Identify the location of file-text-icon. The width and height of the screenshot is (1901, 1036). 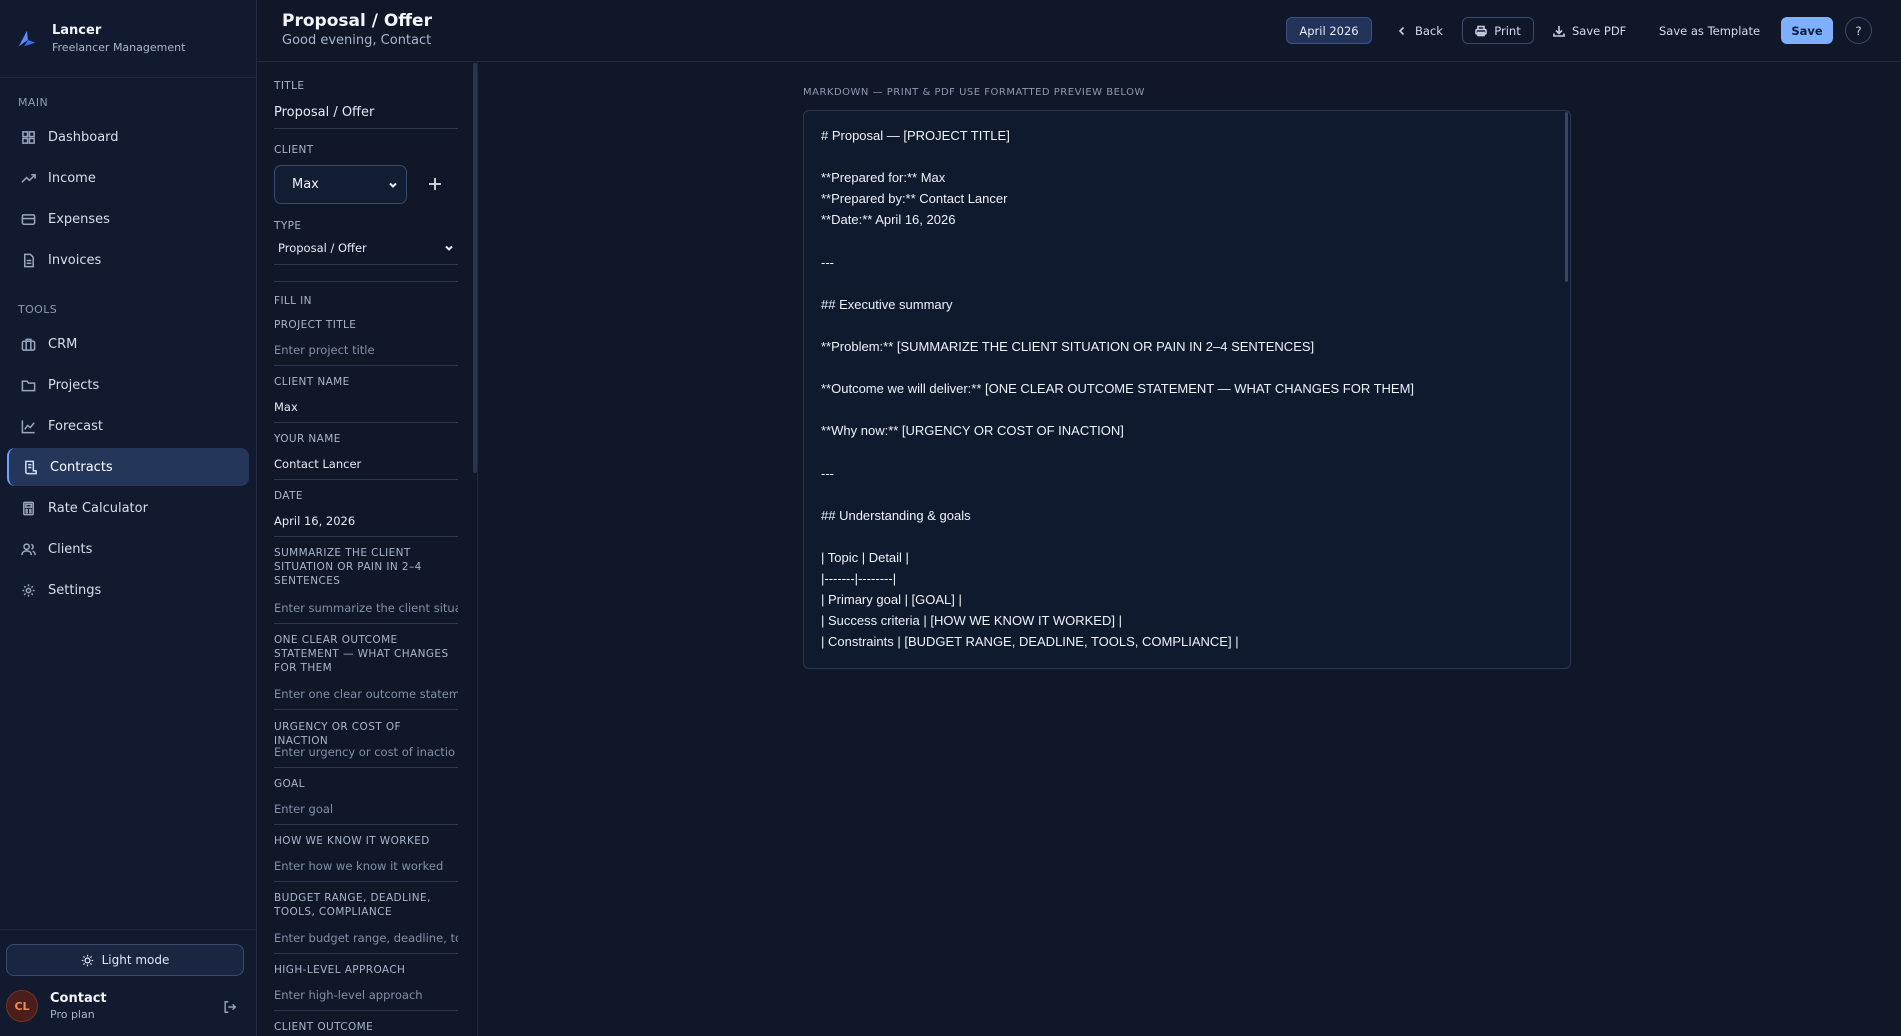
(29, 260).